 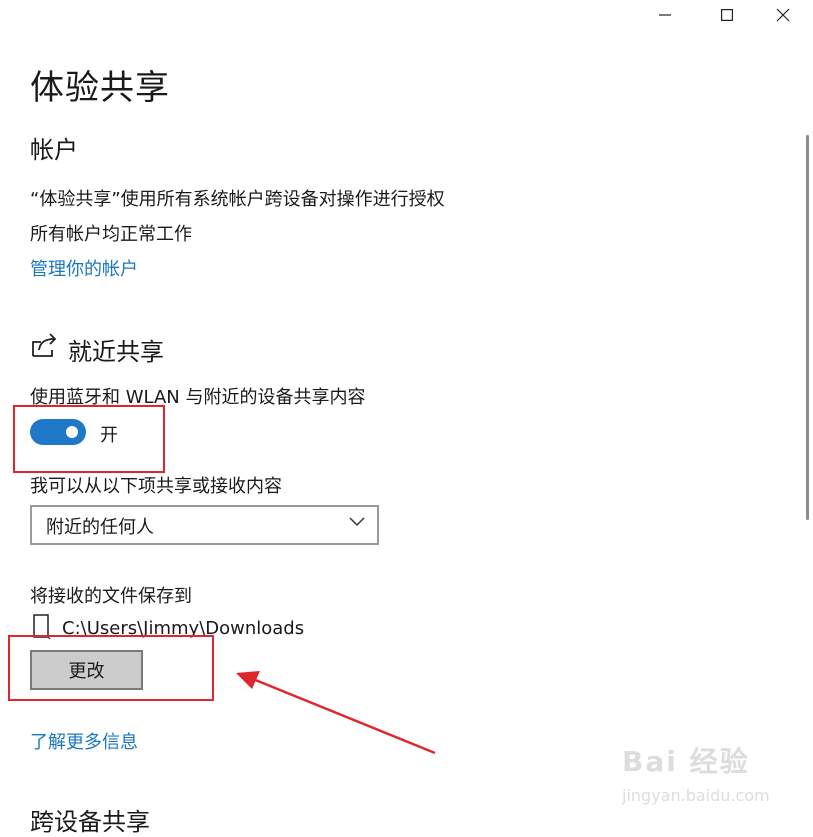 What do you see at coordinates (54, 150) in the screenshot?
I see `account-heading: 帐户` at bounding box center [54, 150].